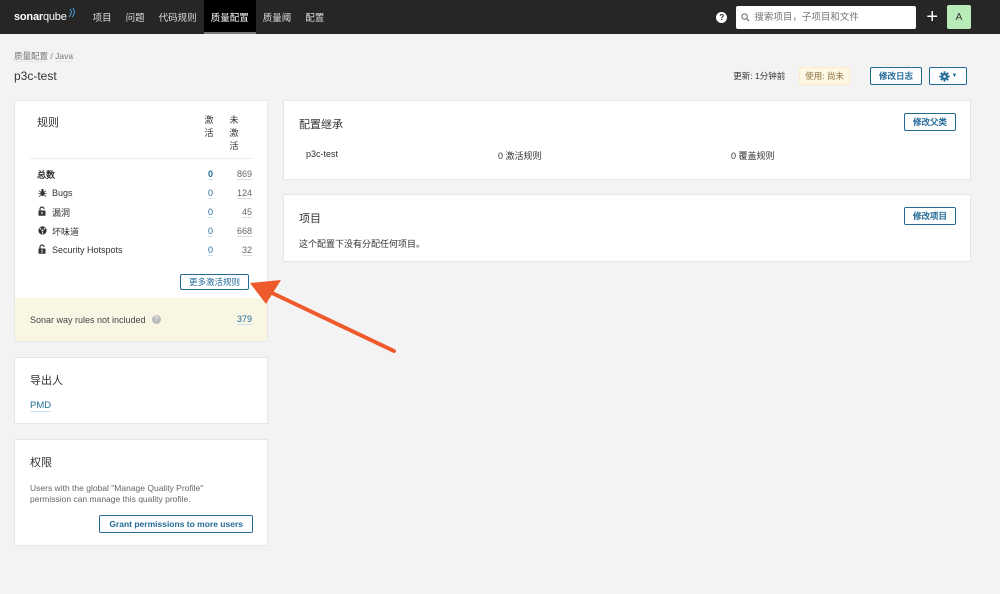 This screenshot has width=1000, height=594. I want to click on rule-label: Security Hotspots, so click(87, 250).